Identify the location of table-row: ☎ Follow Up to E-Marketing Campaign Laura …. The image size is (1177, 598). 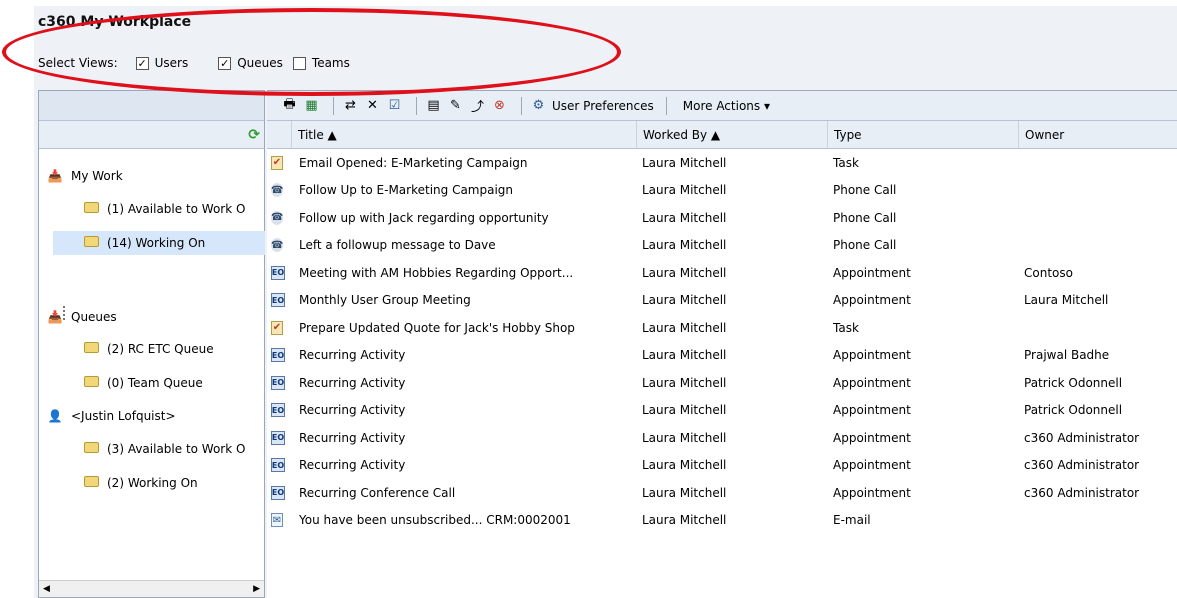
(722, 191).